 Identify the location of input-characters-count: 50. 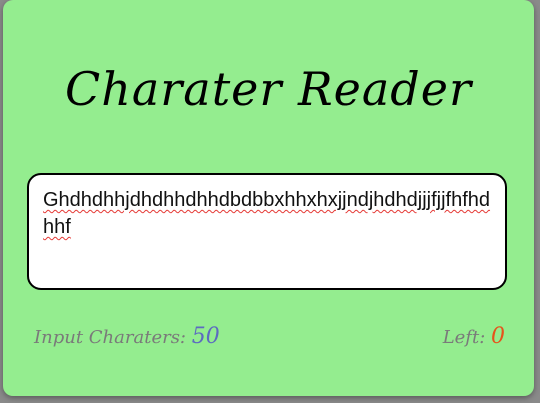
(205, 336).